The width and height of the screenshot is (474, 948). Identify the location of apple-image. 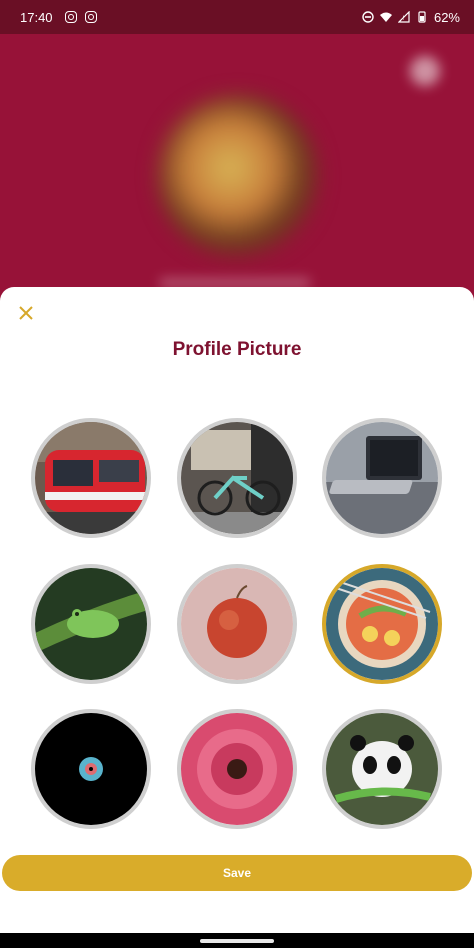
(237, 624).